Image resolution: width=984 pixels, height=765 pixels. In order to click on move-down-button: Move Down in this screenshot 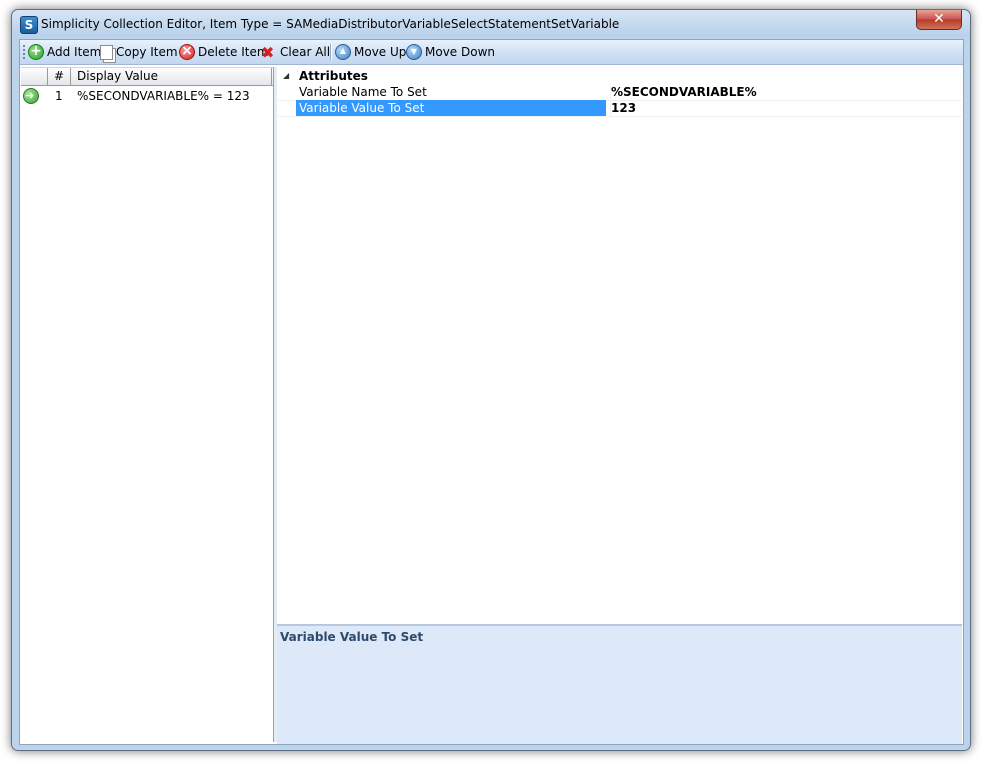, I will do `click(450, 52)`.